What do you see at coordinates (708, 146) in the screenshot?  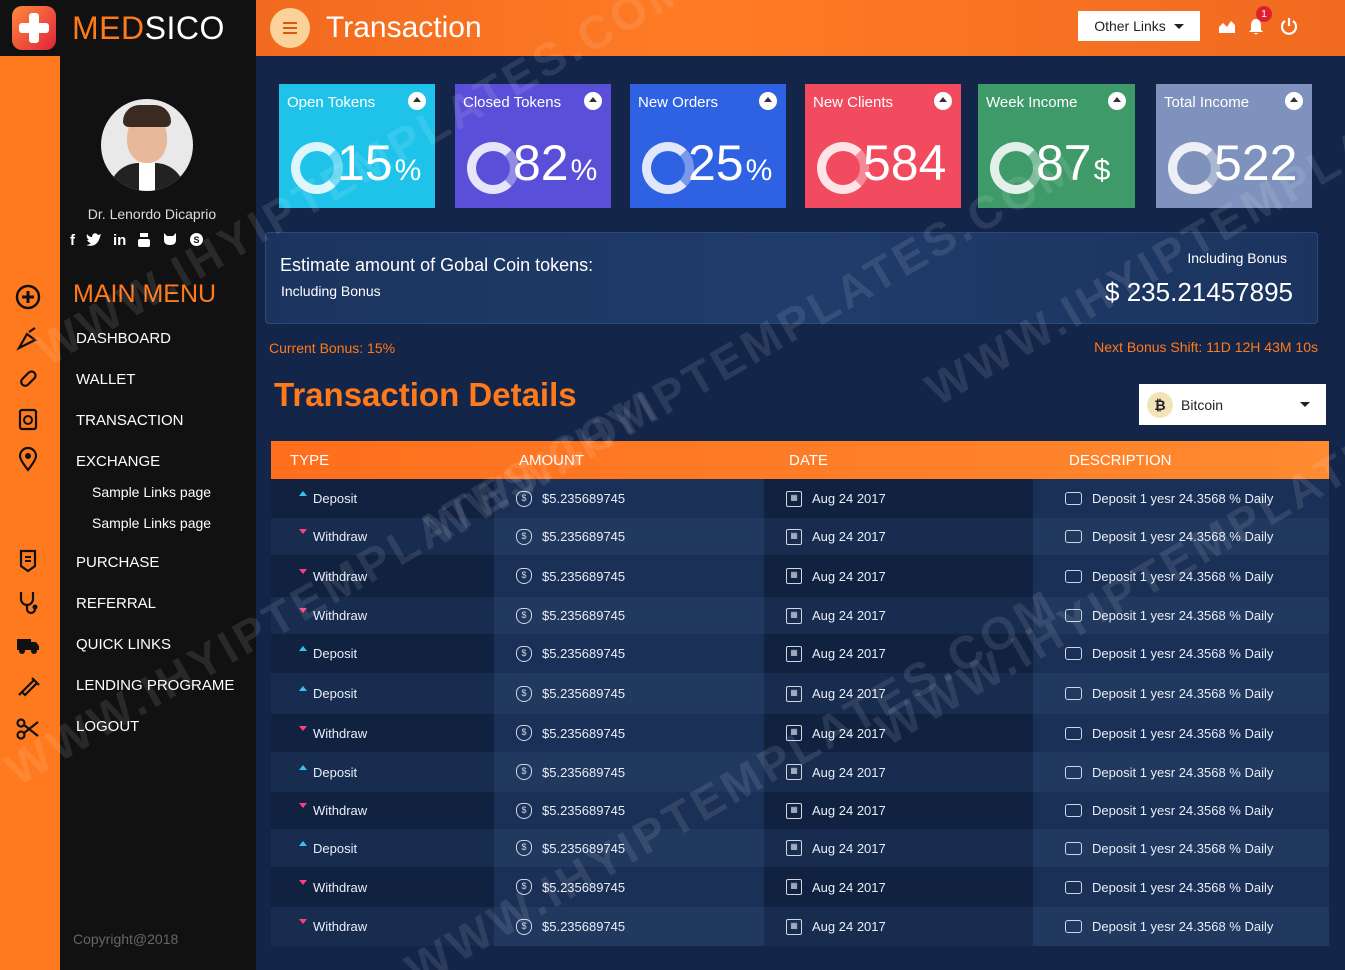 I see `stat-card: New Orders 25%` at bounding box center [708, 146].